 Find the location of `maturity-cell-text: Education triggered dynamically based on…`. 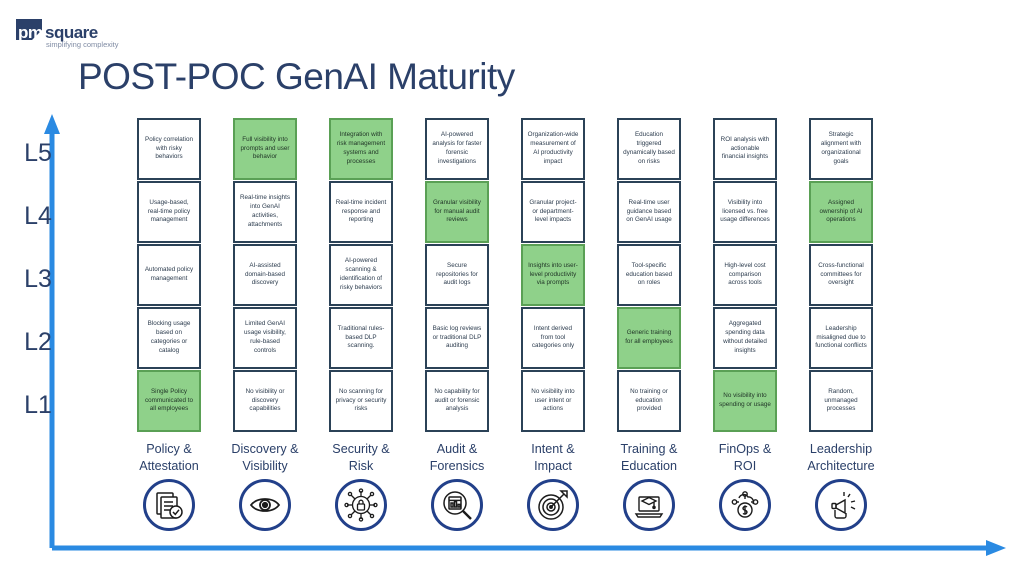

maturity-cell-text: Education triggered dynamically based on… is located at coordinates (649, 148).